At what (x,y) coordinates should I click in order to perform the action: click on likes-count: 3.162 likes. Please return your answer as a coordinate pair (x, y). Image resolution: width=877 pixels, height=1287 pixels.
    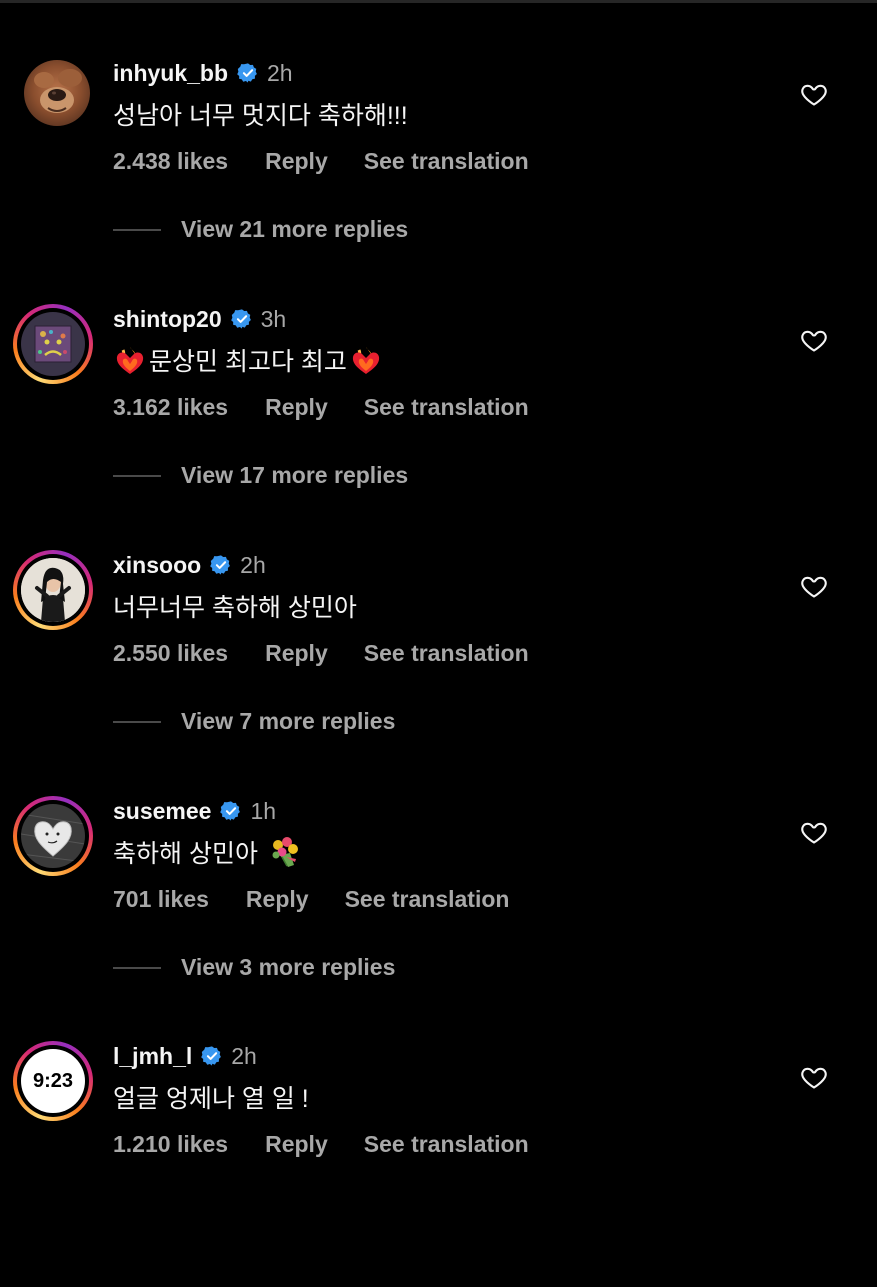
    Looking at the image, I should click on (170, 407).